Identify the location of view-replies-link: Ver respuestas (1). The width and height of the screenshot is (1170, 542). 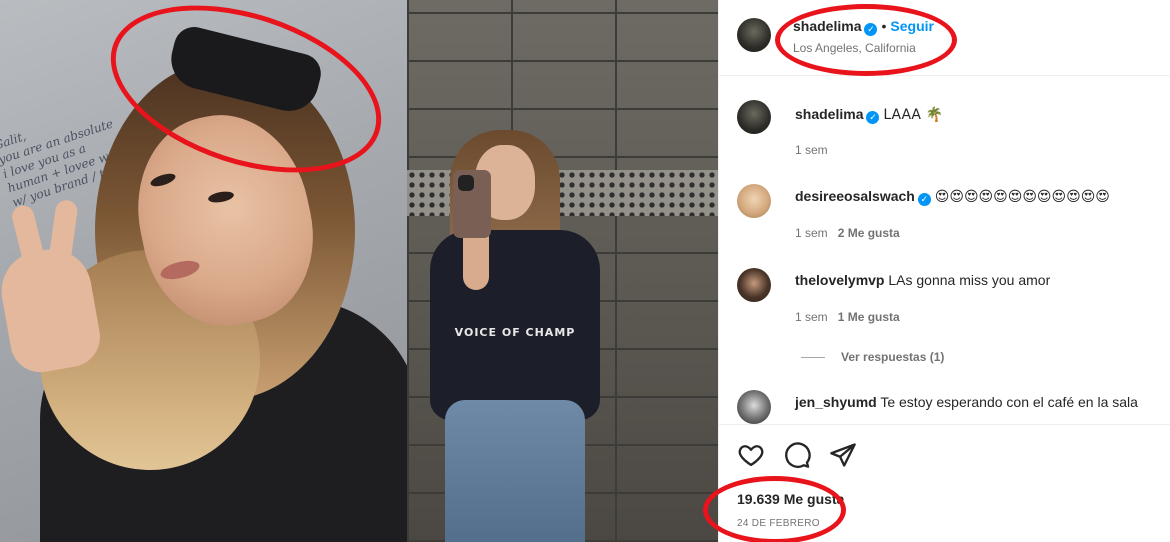
(872, 357).